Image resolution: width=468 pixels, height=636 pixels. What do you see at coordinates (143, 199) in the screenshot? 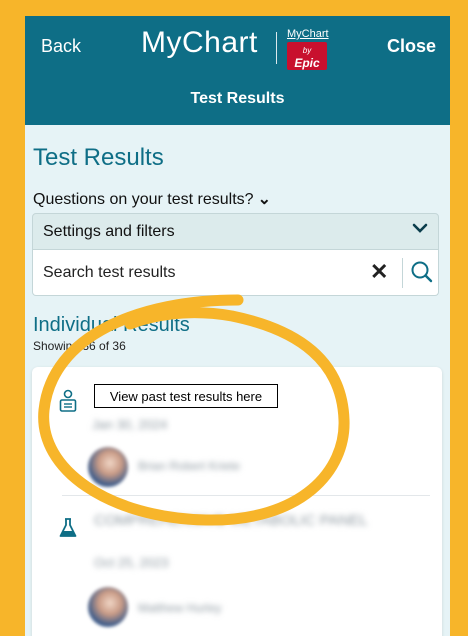
I see `questions-label: Questions on your test results?` at bounding box center [143, 199].